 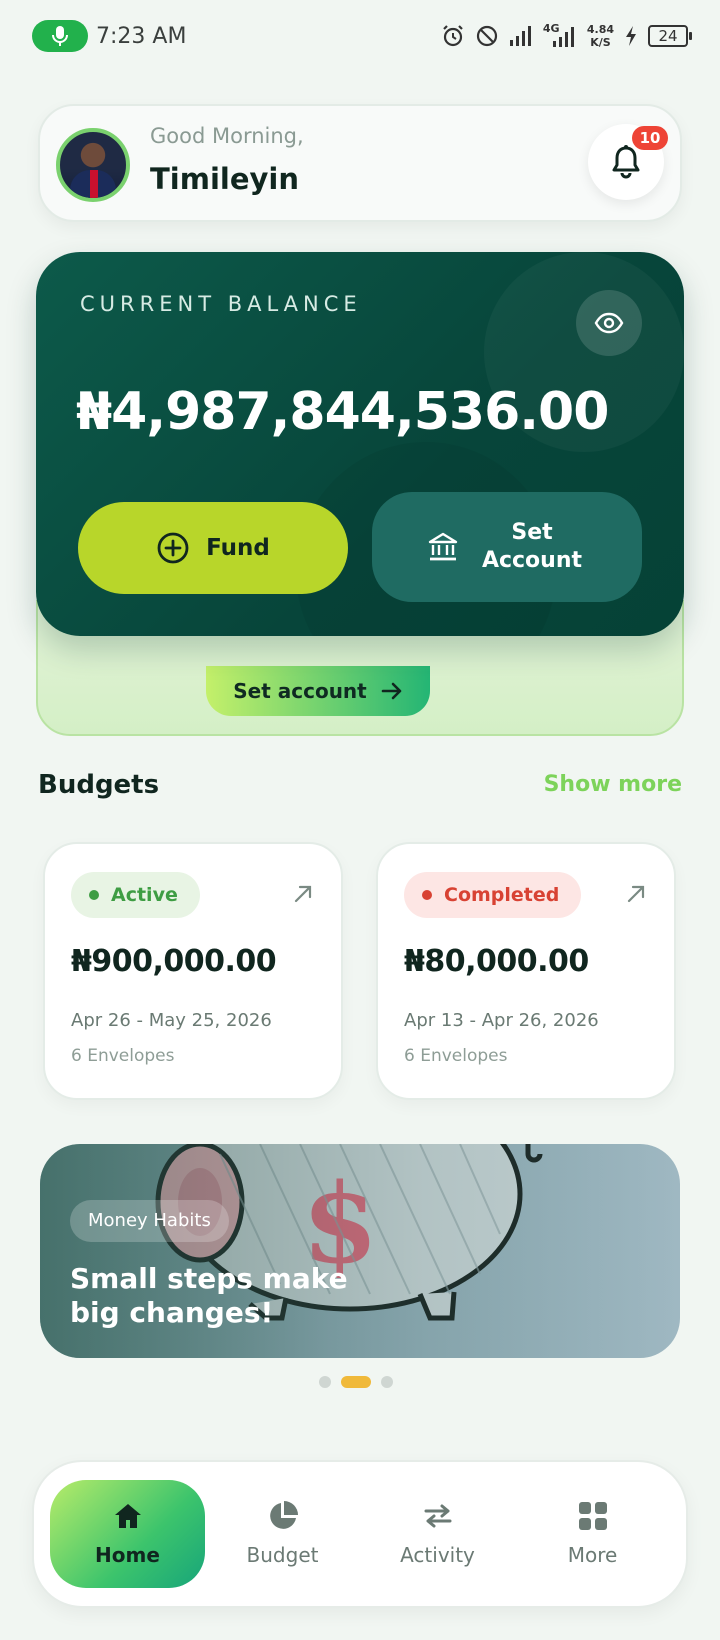 I want to click on bank-icon, so click(x=443, y=546).